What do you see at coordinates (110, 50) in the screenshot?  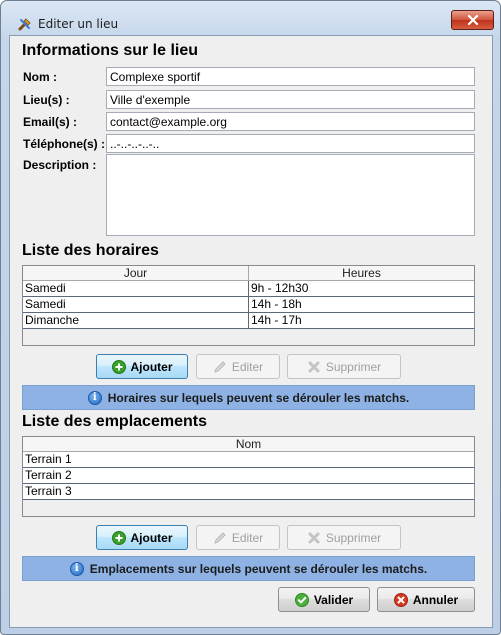 I see `info-section-title: Informations sur le lieu` at bounding box center [110, 50].